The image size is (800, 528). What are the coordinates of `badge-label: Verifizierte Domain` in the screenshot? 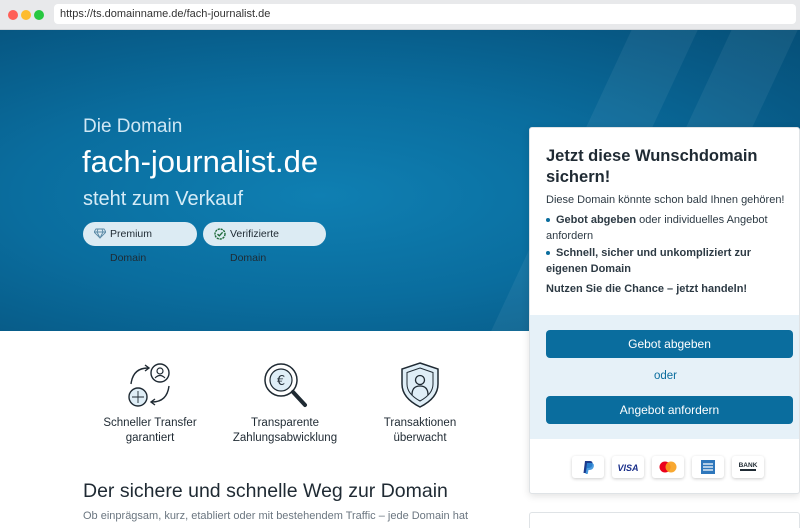 It's located at (255, 246).